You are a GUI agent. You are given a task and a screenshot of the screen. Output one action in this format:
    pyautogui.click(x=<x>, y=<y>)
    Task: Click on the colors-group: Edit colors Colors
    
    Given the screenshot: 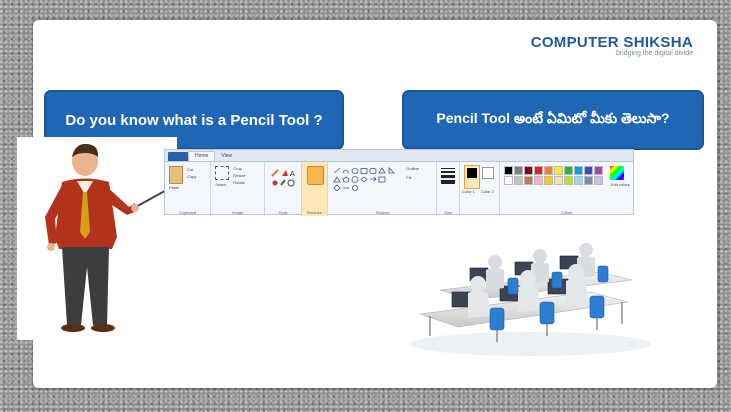 What is the action you would take?
    pyautogui.click(x=566, y=189)
    